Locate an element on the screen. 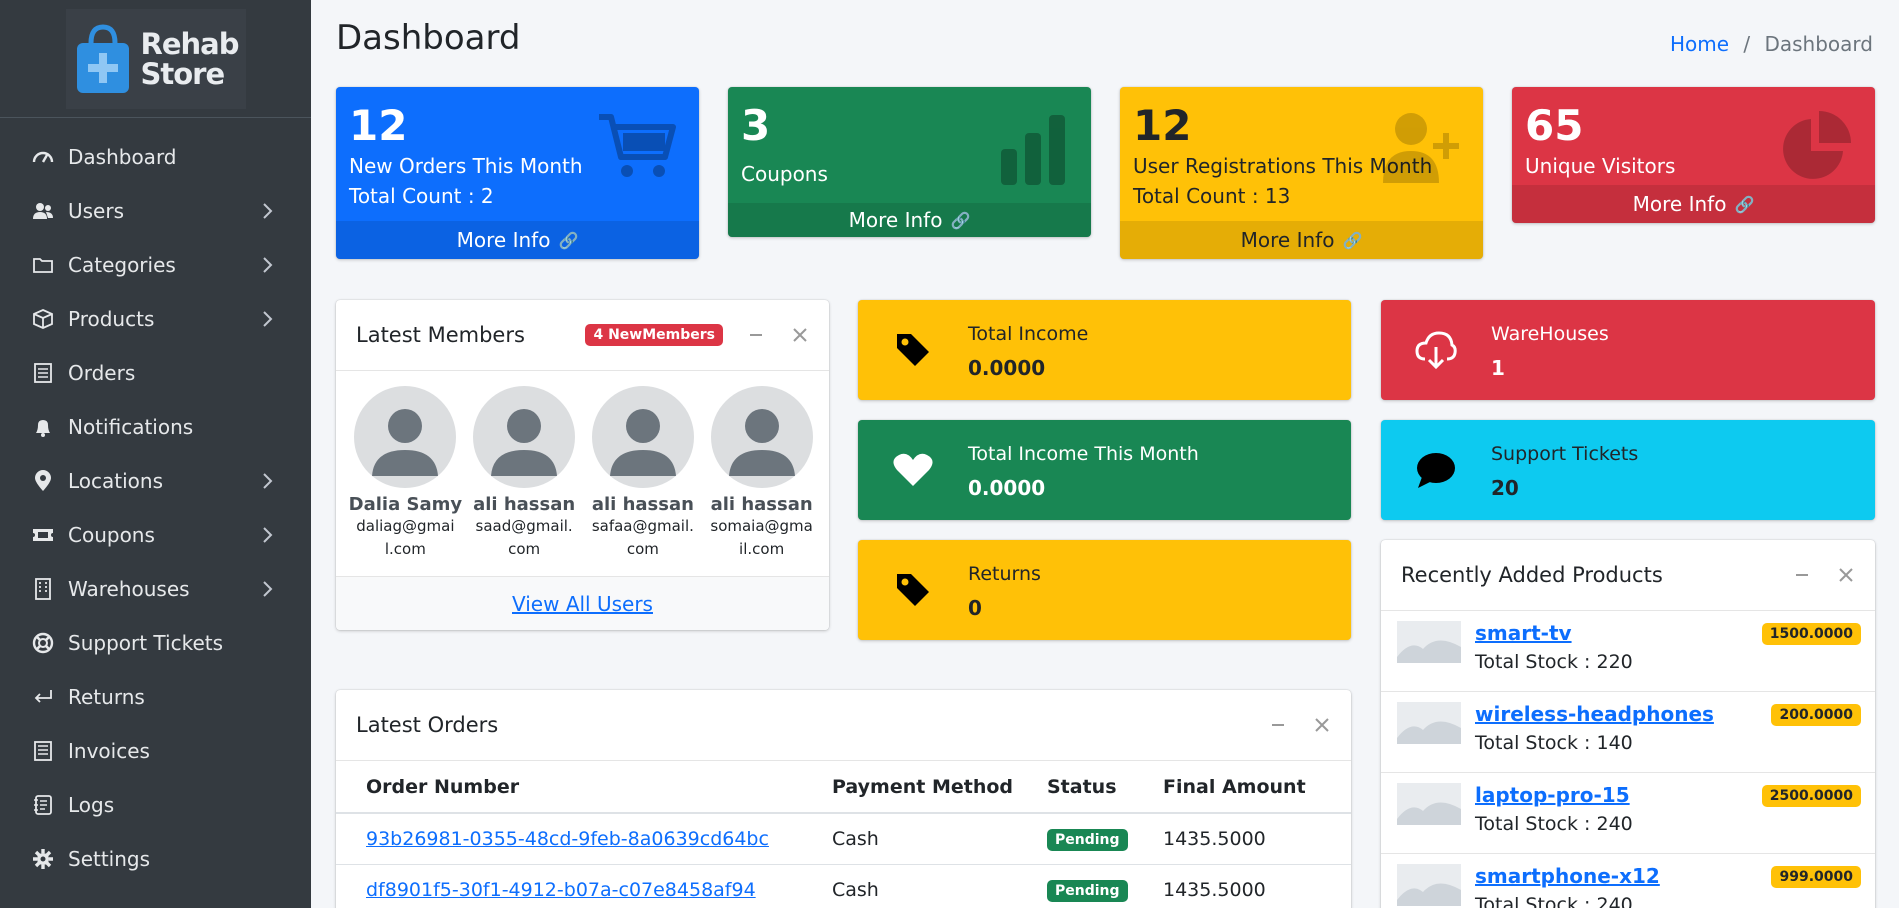 Image resolution: width=1899 pixels, height=908 pixels. card-tools: 4 NewMembers is located at coordinates (698, 335).